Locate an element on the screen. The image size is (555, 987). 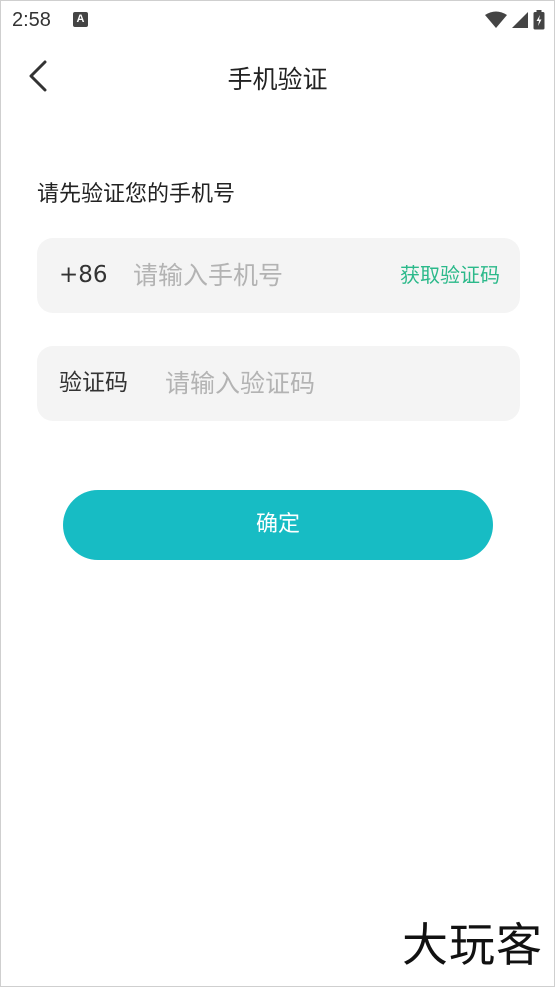
country-code-prefix: +86 is located at coordinates (83, 275).